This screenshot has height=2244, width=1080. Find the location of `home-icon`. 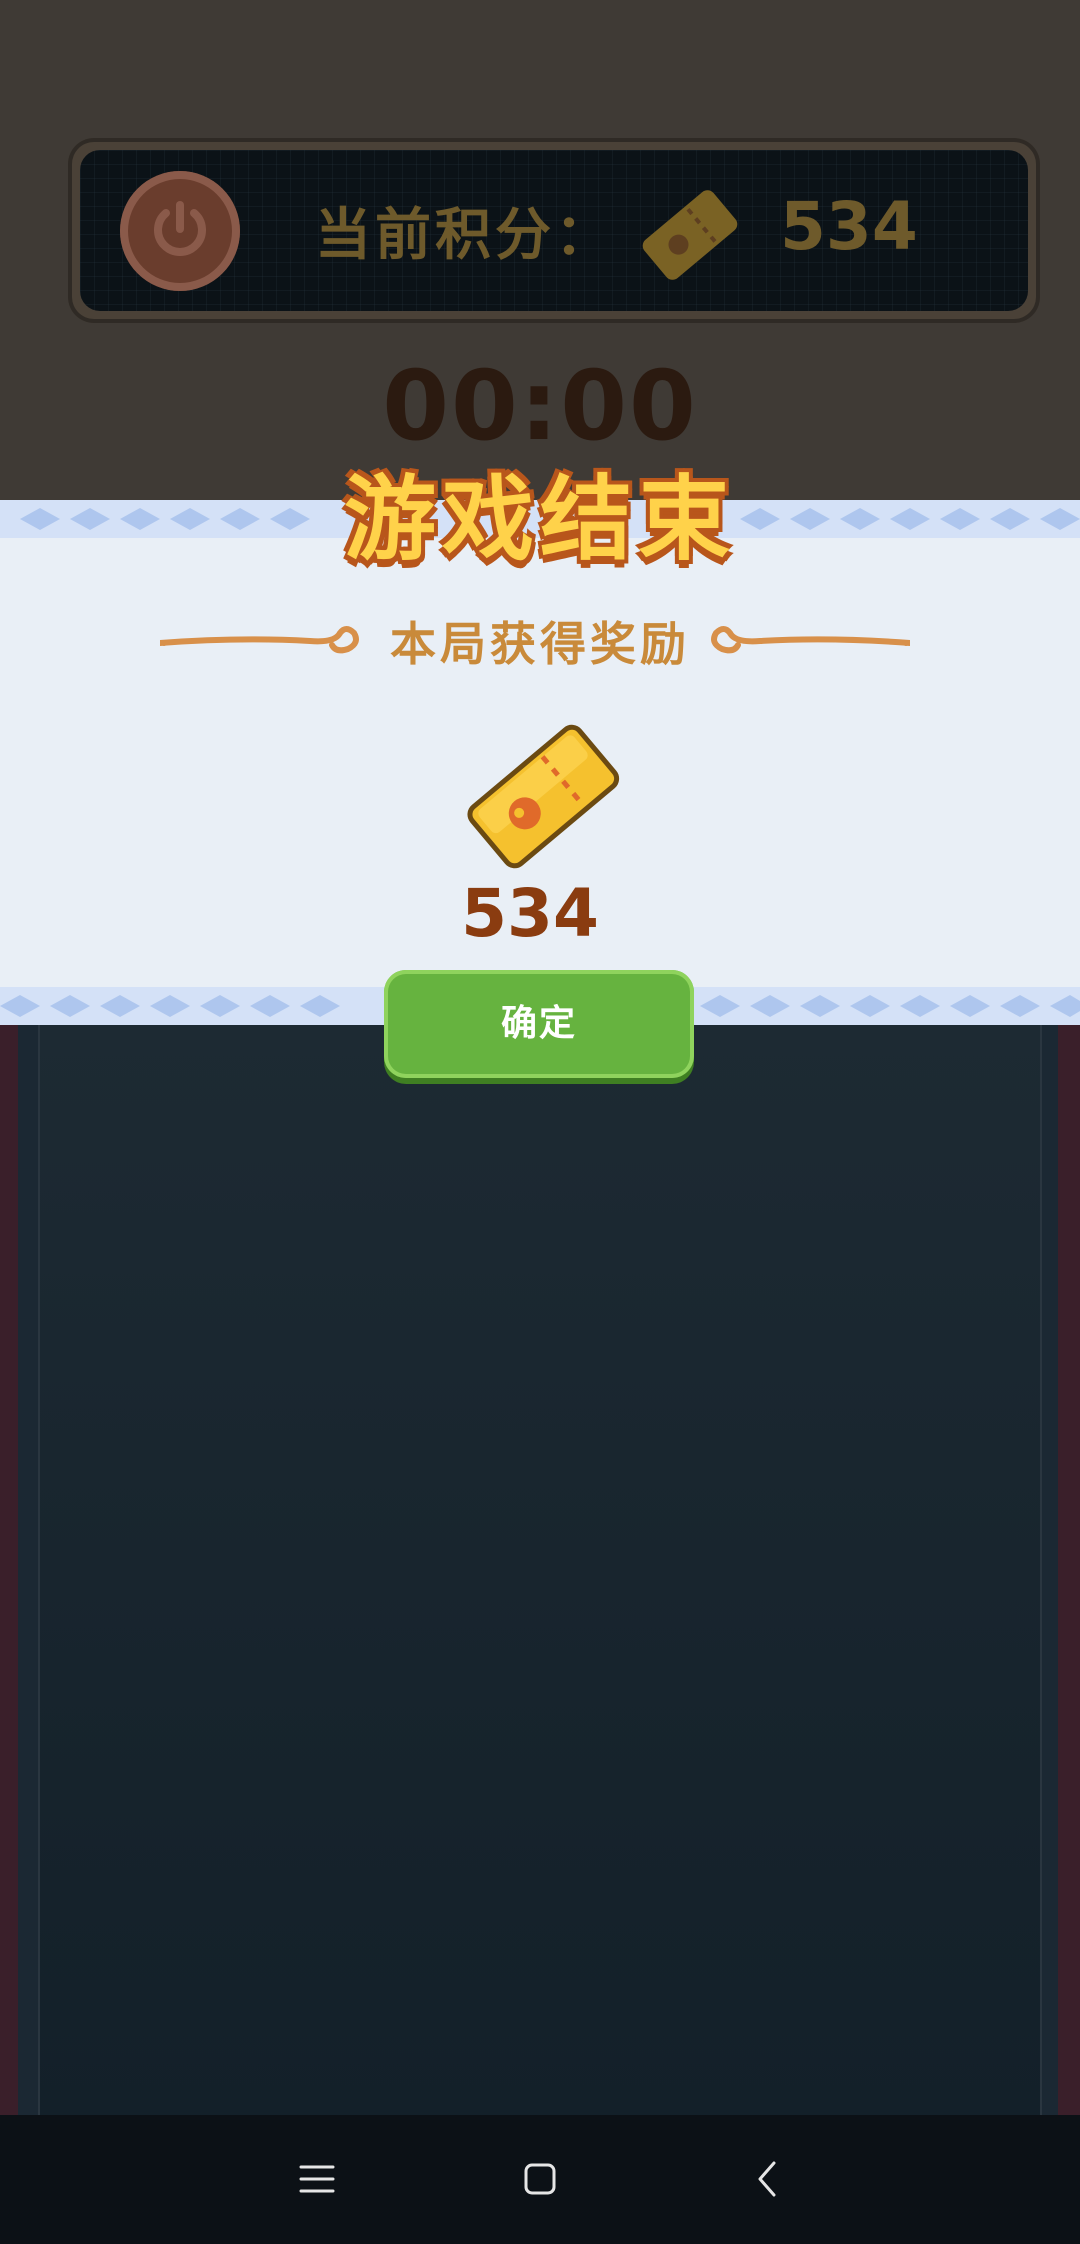

home-icon is located at coordinates (540, 2179).